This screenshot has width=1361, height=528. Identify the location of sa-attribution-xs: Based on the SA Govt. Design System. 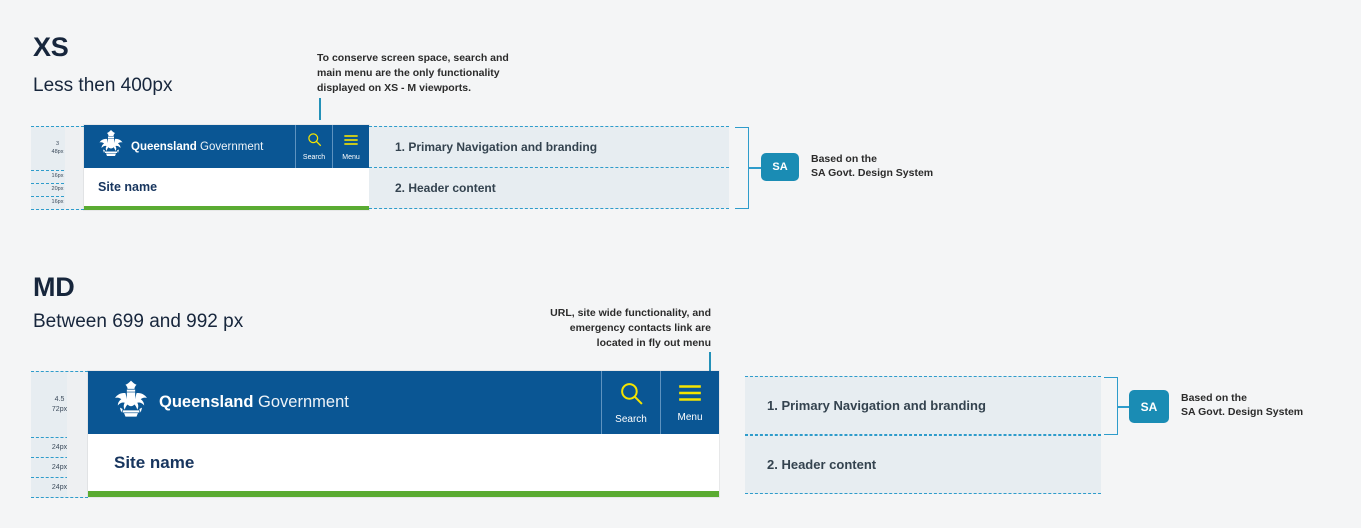
(872, 166).